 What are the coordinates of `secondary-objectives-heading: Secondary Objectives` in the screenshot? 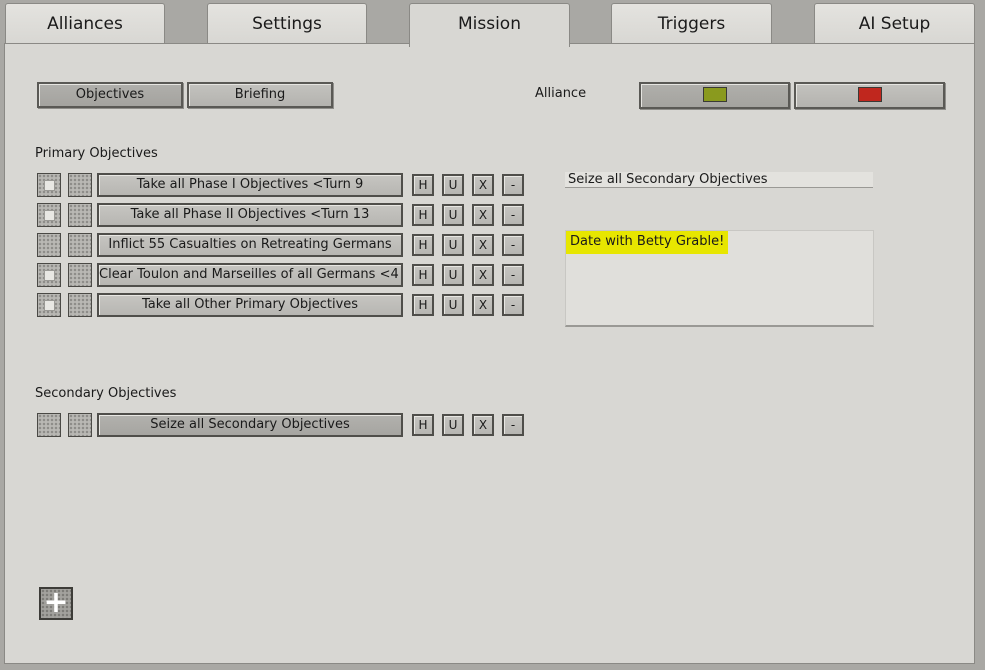 It's located at (106, 393).